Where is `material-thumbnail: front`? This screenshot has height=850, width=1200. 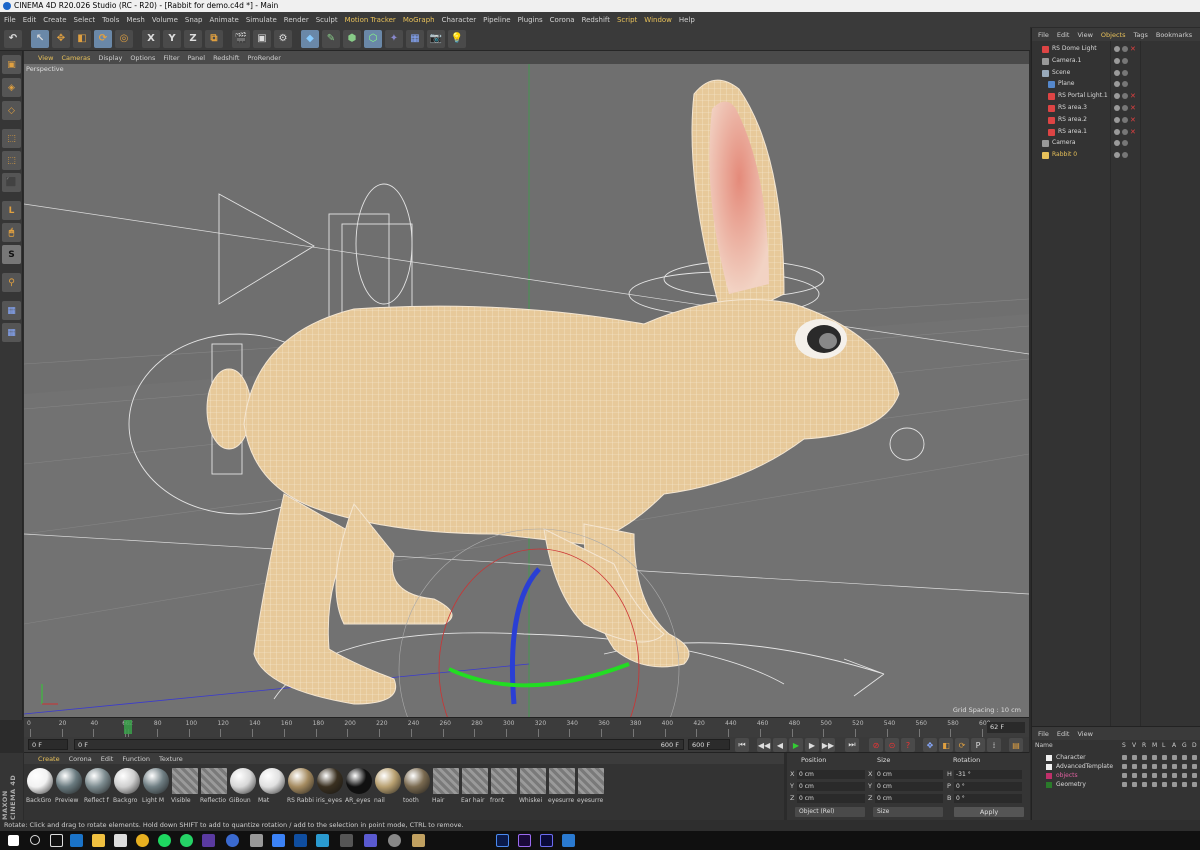 material-thumbnail: front is located at coordinates (504, 789).